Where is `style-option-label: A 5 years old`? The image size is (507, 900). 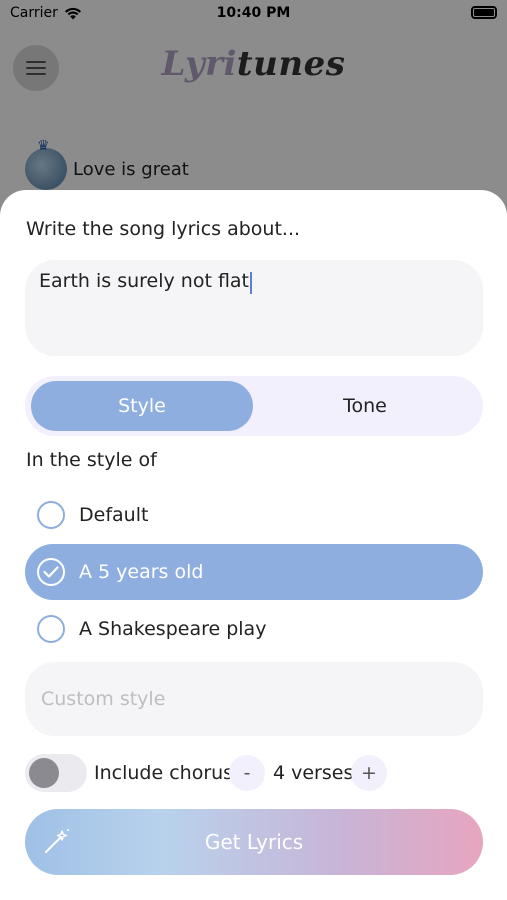
style-option-label: A 5 years old is located at coordinates (141, 572).